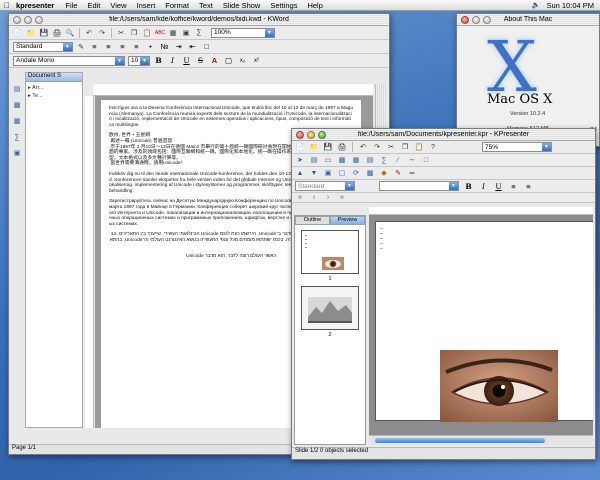 This screenshot has width=600, height=480. I want to click on text-color-icon: A, so click(214, 61).